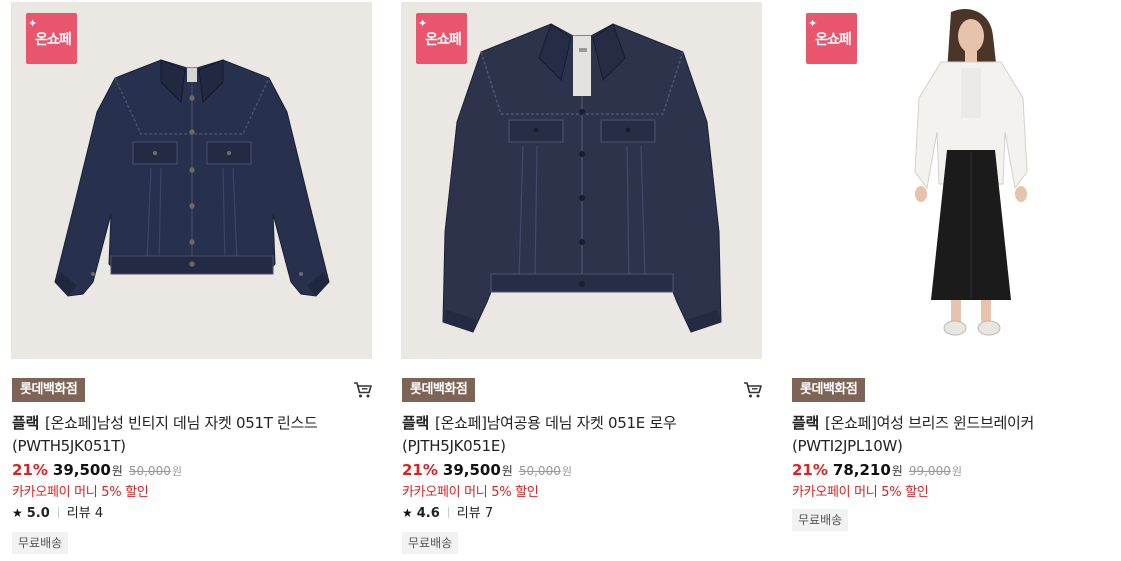  Describe the element at coordinates (165, 434) in the screenshot. I see `product-name: [온쇼페]남성 빈티지 데님 자켓 051T 린스드 (PWTH5JK051T)` at that location.